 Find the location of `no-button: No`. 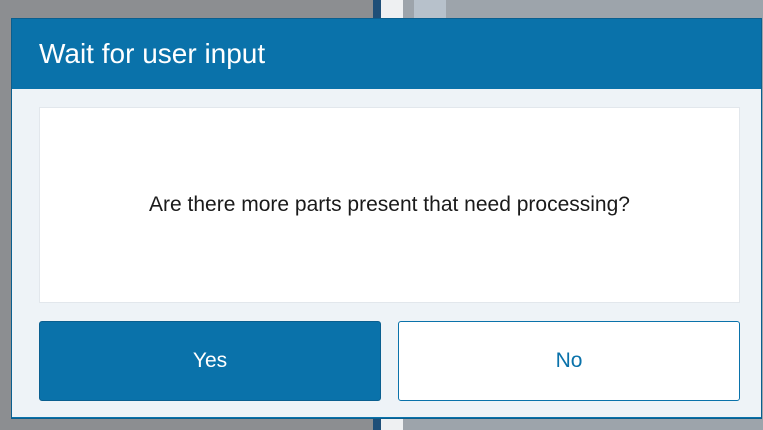

no-button: No is located at coordinates (569, 361).